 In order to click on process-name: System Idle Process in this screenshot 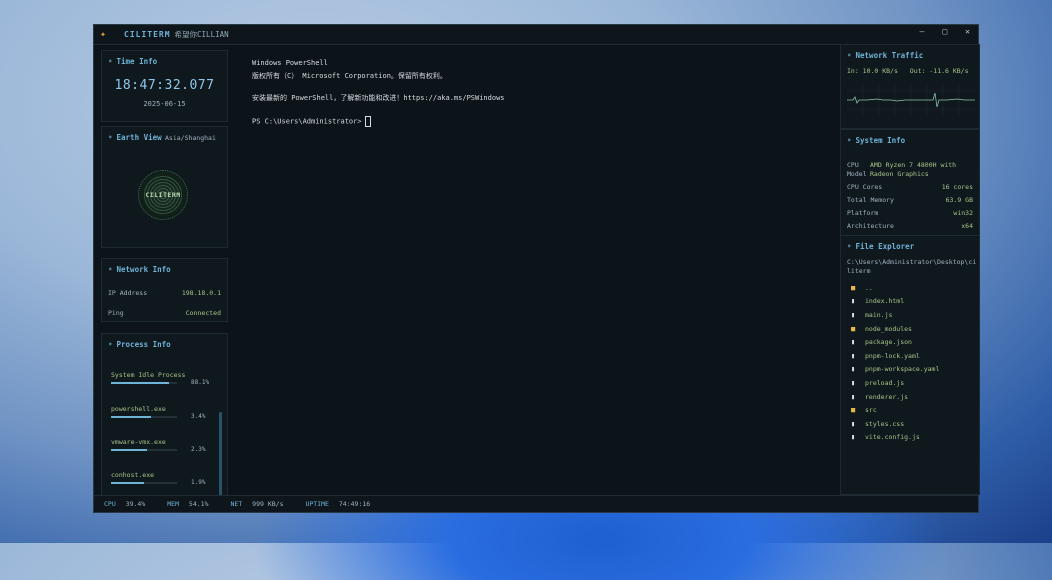, I will do `click(148, 375)`.